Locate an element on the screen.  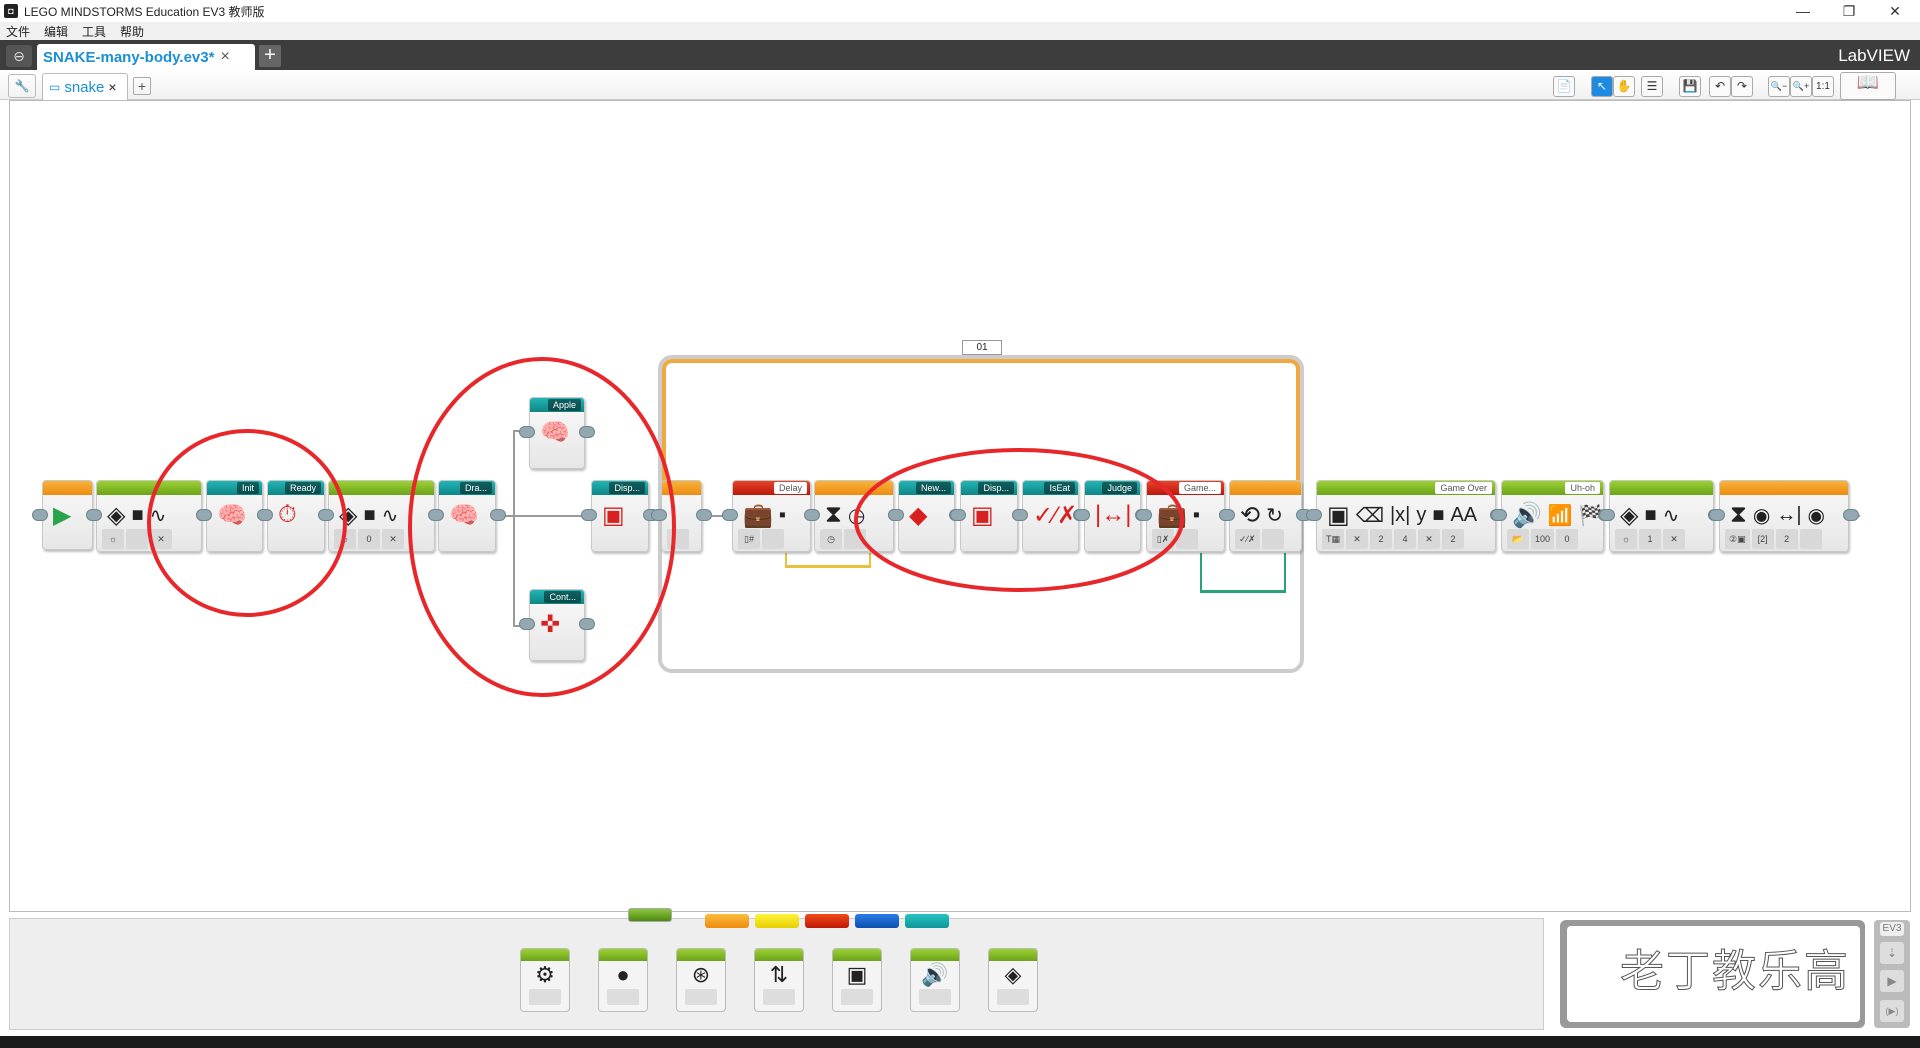
parameter-input: 100 is located at coordinates (1543, 539).